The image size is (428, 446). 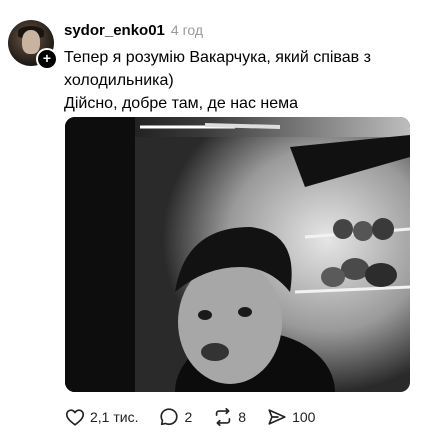 What do you see at coordinates (188, 417) in the screenshot?
I see `reply-count: 2` at bounding box center [188, 417].